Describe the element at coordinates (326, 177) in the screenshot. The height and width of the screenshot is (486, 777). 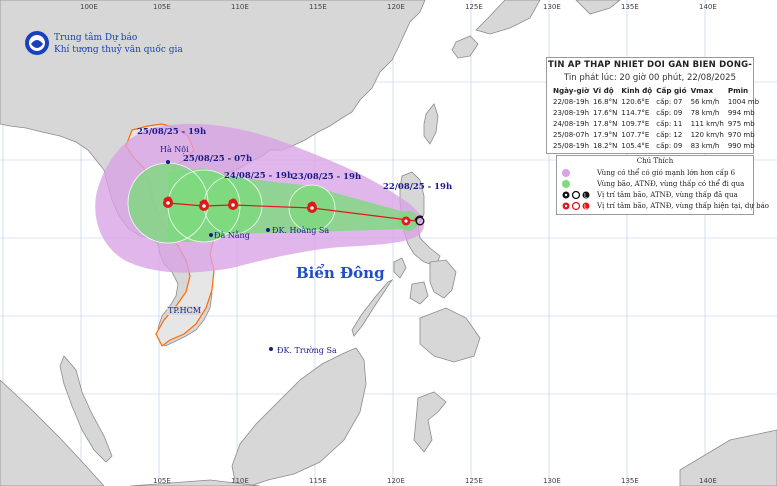
I see `pos-label-23-19h: 23/08/25 - 19h` at that location.